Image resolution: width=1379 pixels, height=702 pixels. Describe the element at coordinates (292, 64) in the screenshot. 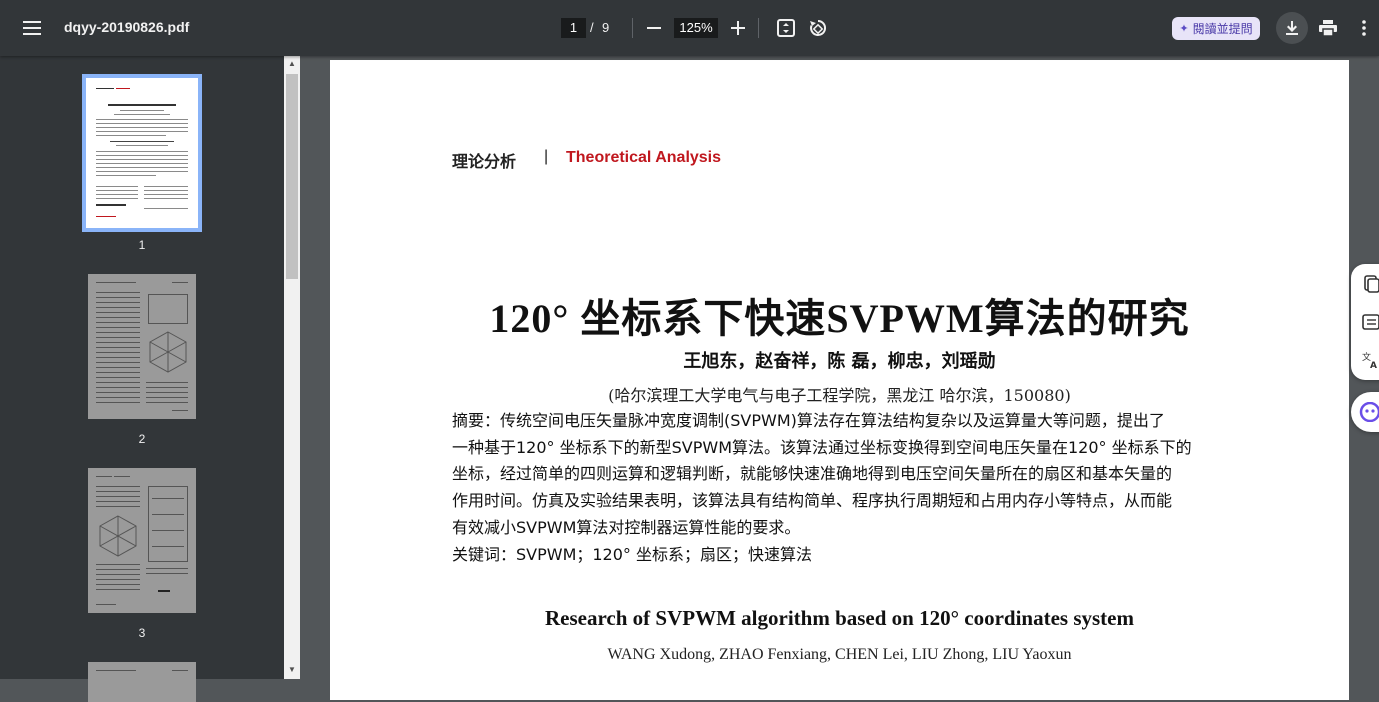

I see `scroll-up-arrow-icon: ▲` at that location.